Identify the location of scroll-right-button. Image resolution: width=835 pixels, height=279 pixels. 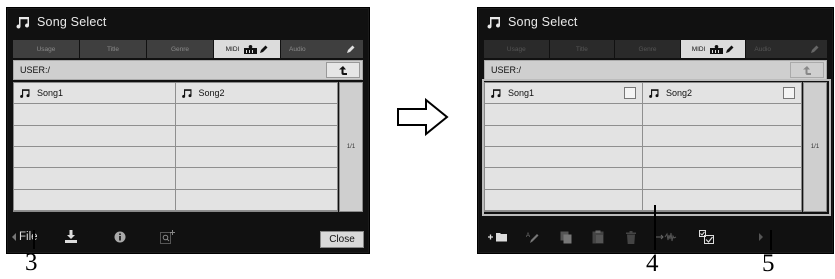
(761, 237).